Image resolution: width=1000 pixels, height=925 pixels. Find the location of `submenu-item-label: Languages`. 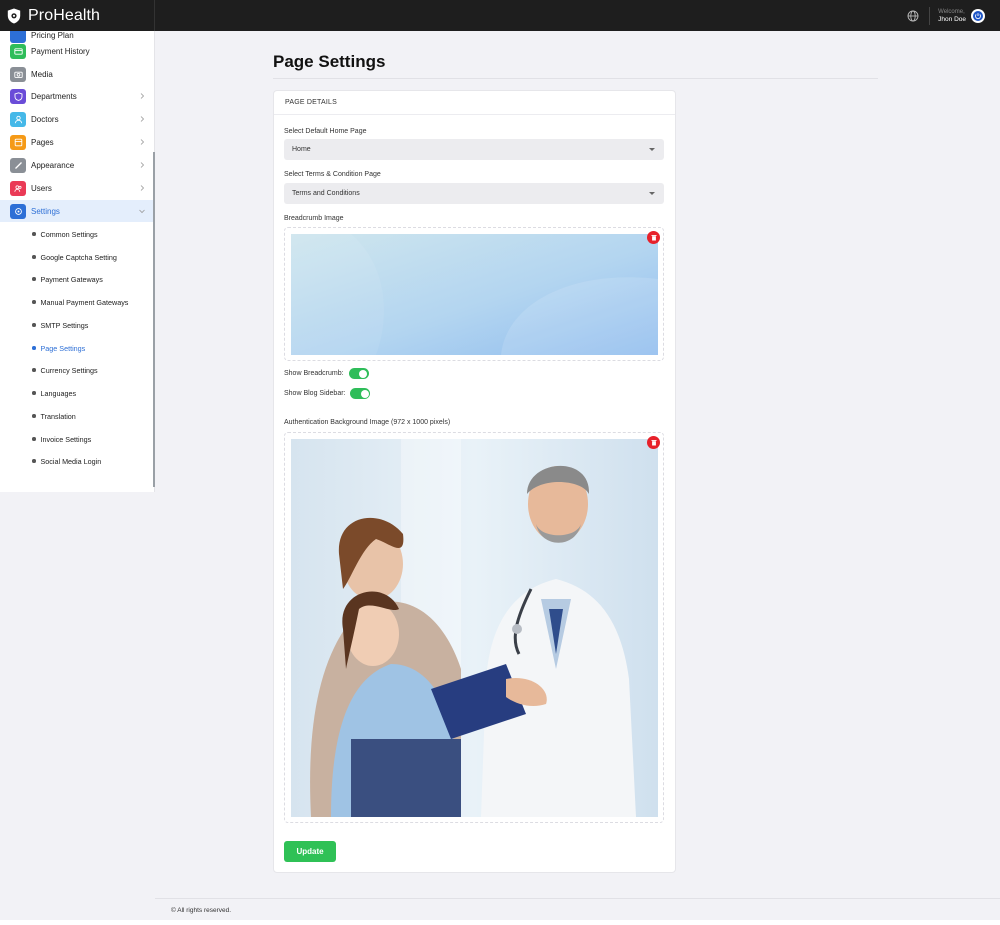

submenu-item-label: Languages is located at coordinates (58, 393).